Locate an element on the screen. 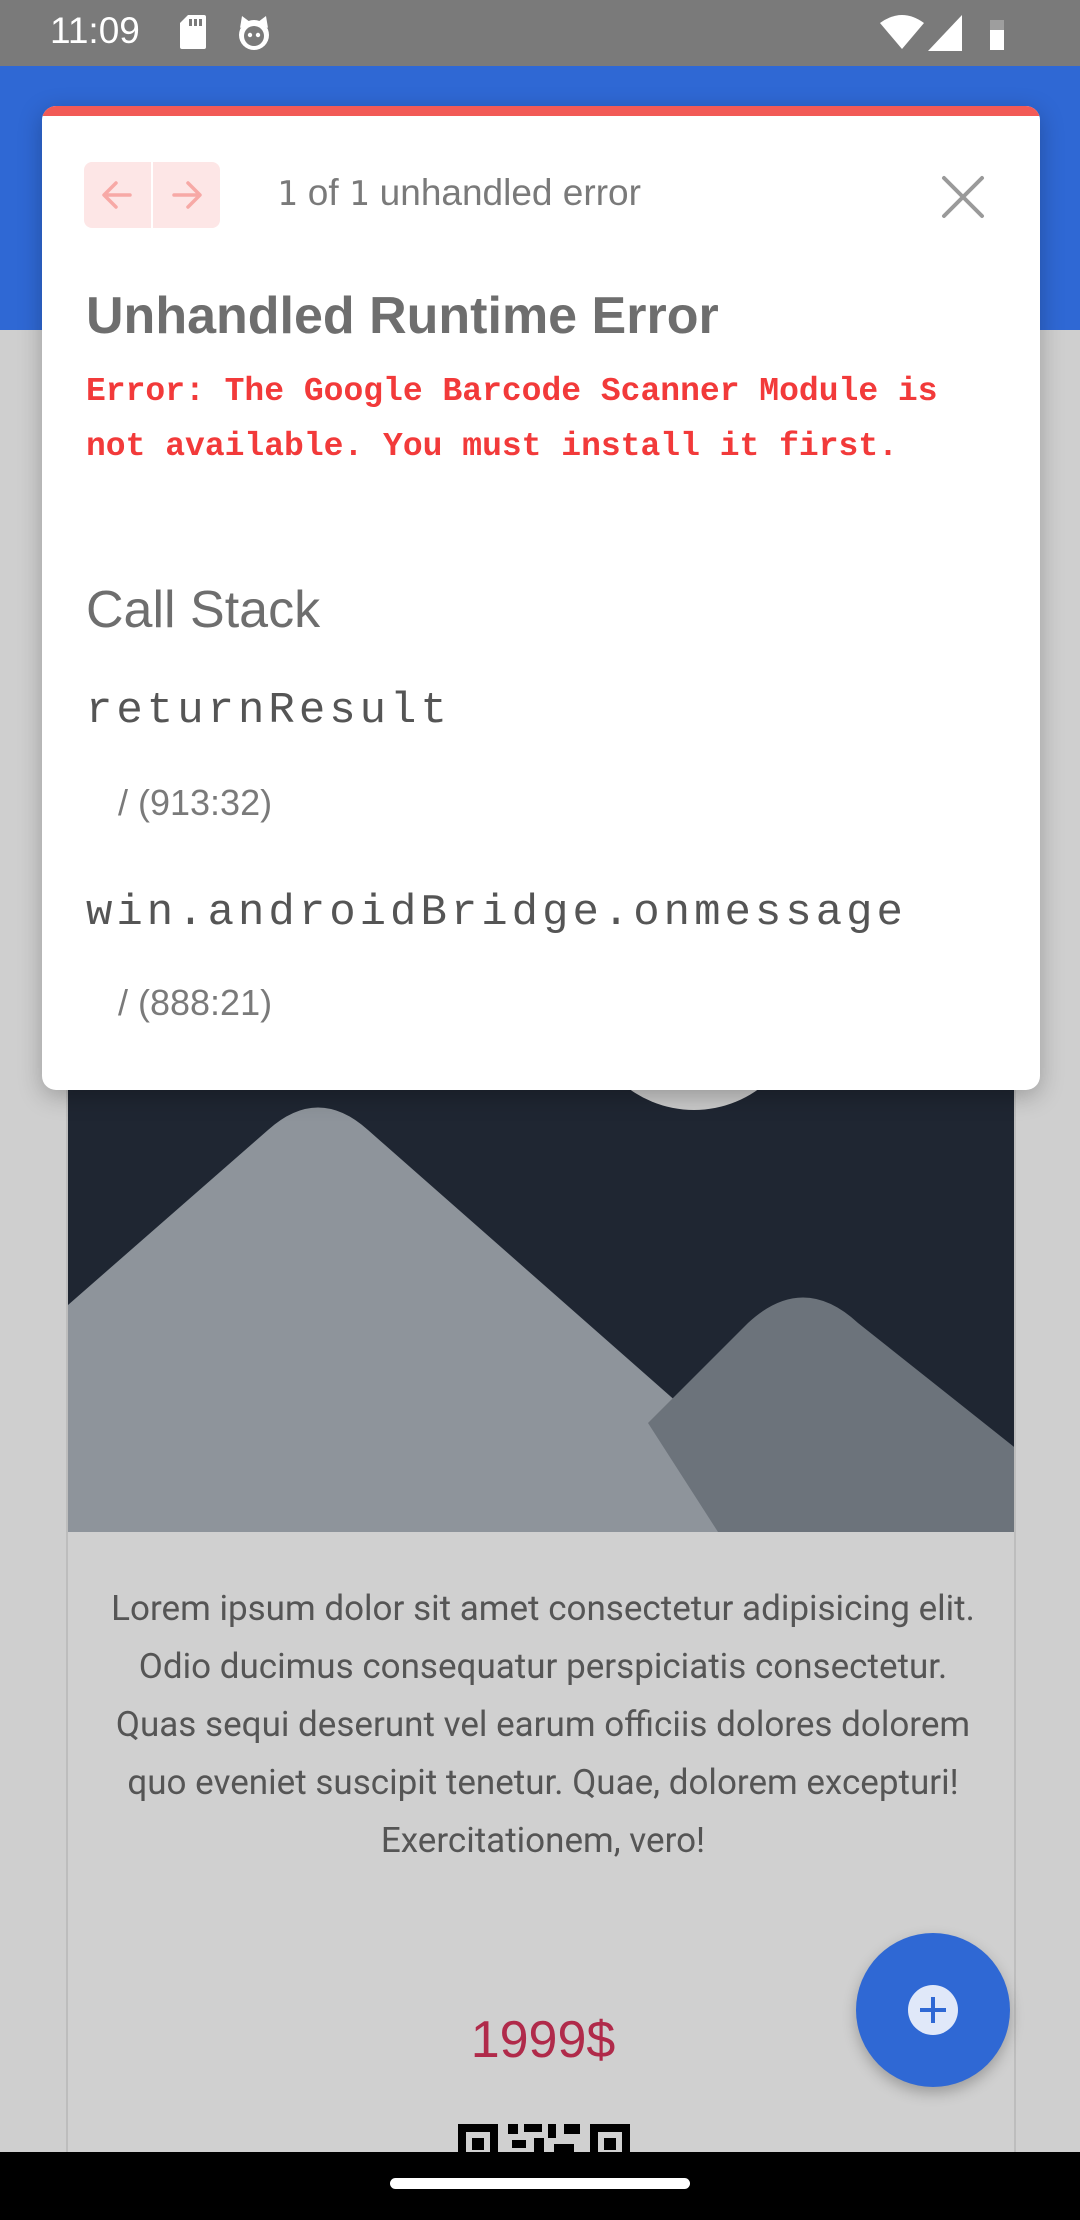 Image resolution: width=1080 pixels, height=2220 pixels. home-indicator is located at coordinates (540, 2183).